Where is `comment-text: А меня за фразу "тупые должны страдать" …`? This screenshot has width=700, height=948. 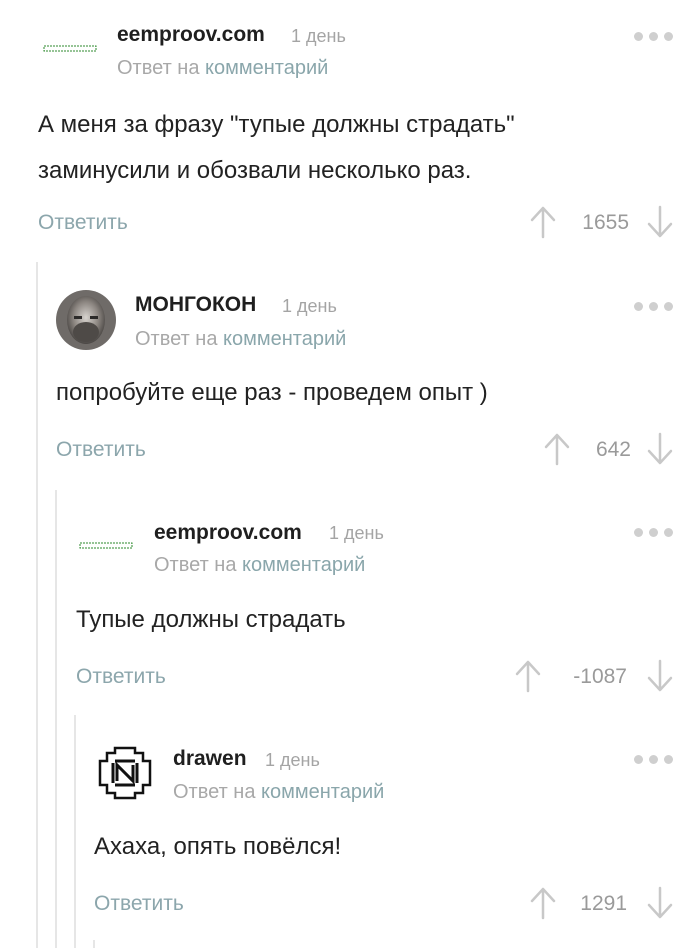 comment-text: А меня за фразу "тупые должны страдать" … is located at coordinates (276, 148).